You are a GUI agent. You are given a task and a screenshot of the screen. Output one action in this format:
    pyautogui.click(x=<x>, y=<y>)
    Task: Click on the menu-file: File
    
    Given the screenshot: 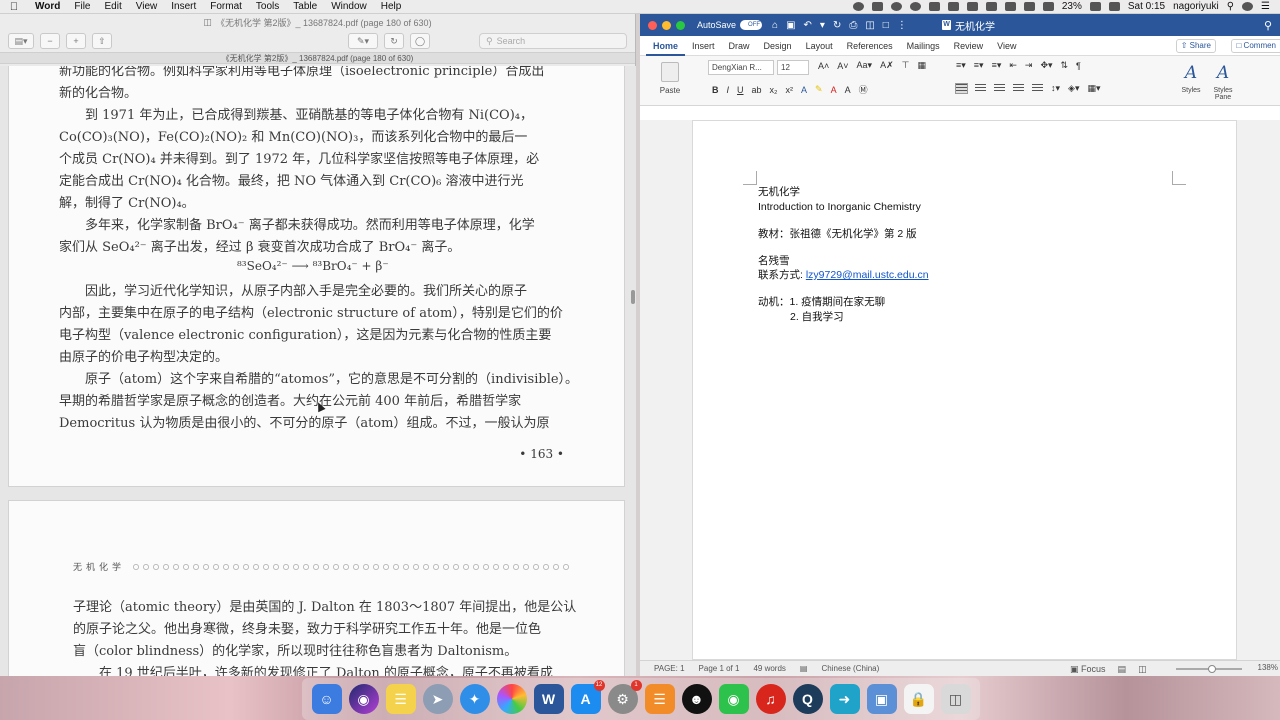 What is the action you would take?
    pyautogui.click(x=82, y=6)
    